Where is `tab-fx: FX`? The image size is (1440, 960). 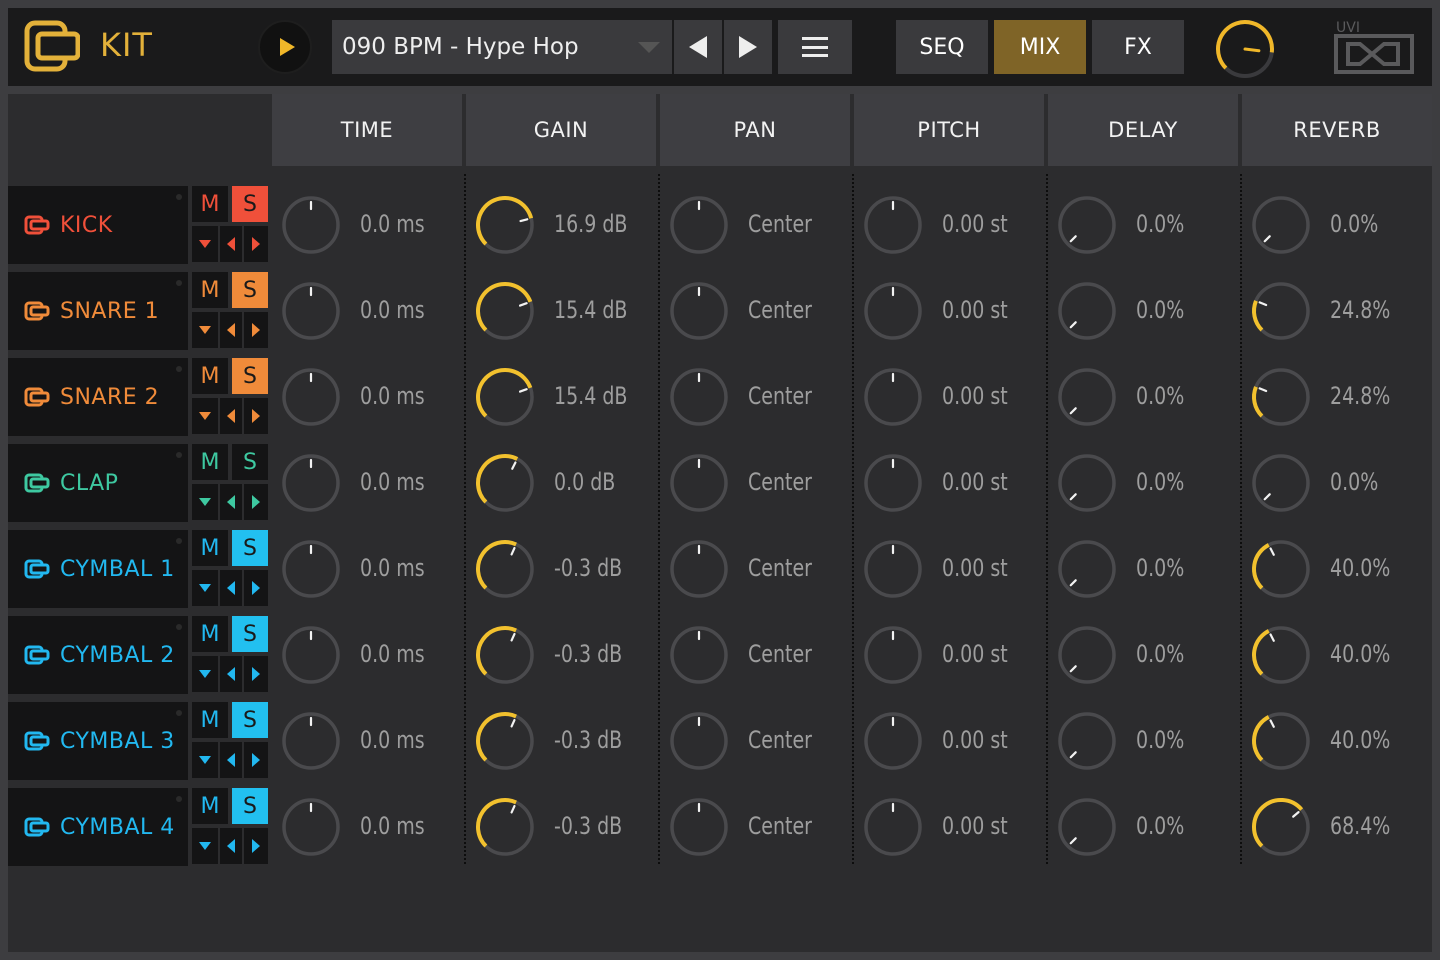 tab-fx: FX is located at coordinates (1138, 47).